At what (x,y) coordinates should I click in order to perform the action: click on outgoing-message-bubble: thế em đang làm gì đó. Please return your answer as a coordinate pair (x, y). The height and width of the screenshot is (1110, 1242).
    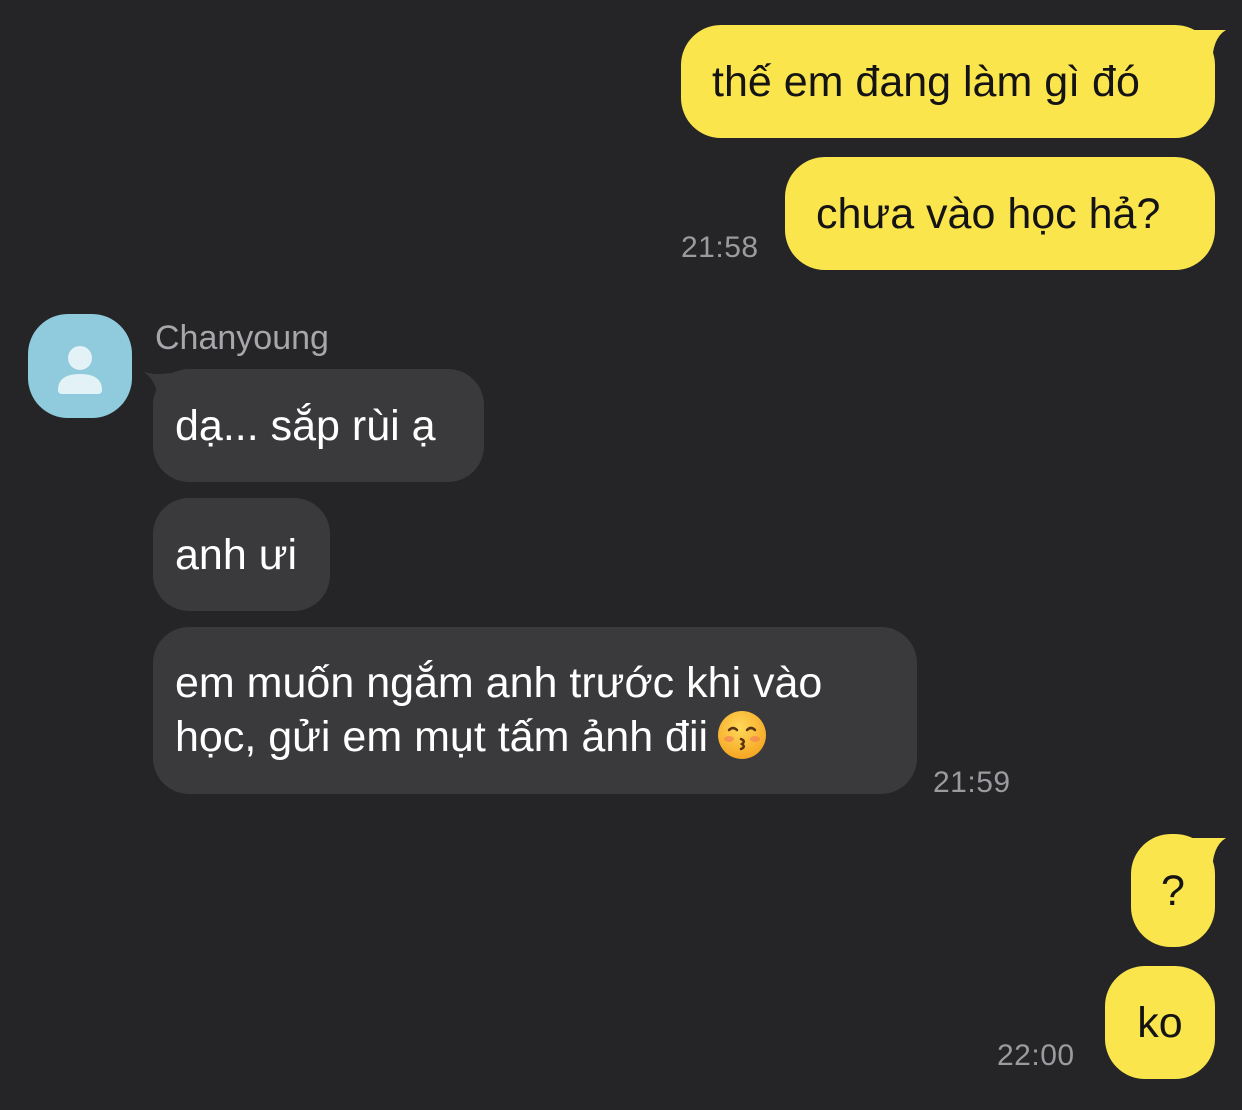
    Looking at the image, I should click on (948, 81).